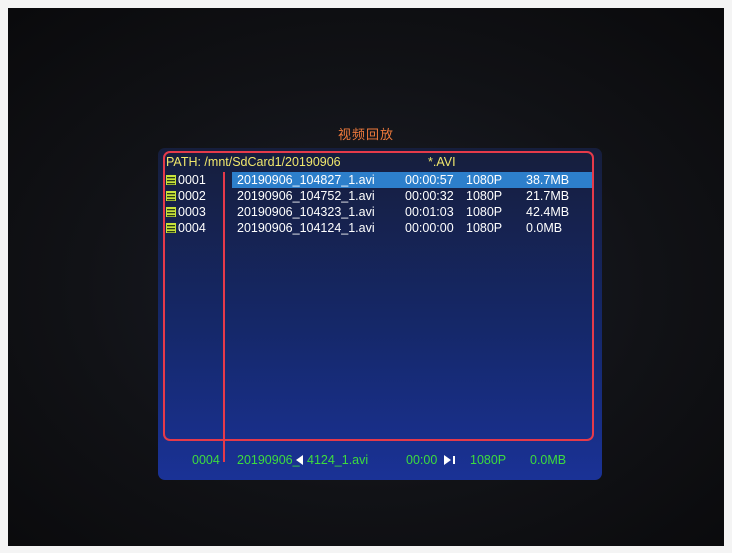 This screenshot has height=553, width=732. Describe the element at coordinates (365, 134) in the screenshot. I see `page-title: 视频回放` at that location.